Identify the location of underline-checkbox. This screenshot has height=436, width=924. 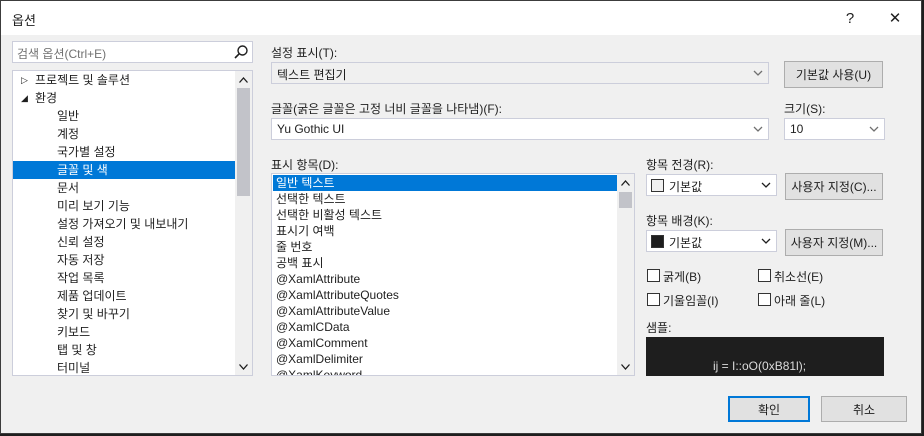
(764, 299).